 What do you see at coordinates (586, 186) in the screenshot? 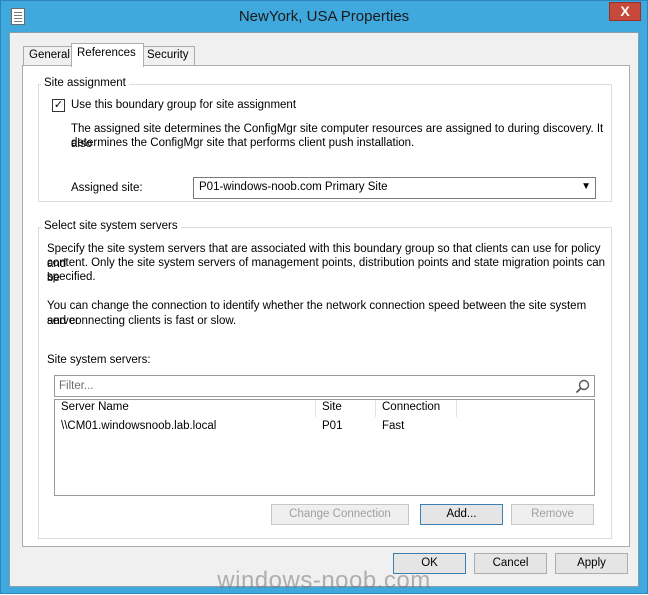
I see `chevron-down-icon: ▼` at bounding box center [586, 186].